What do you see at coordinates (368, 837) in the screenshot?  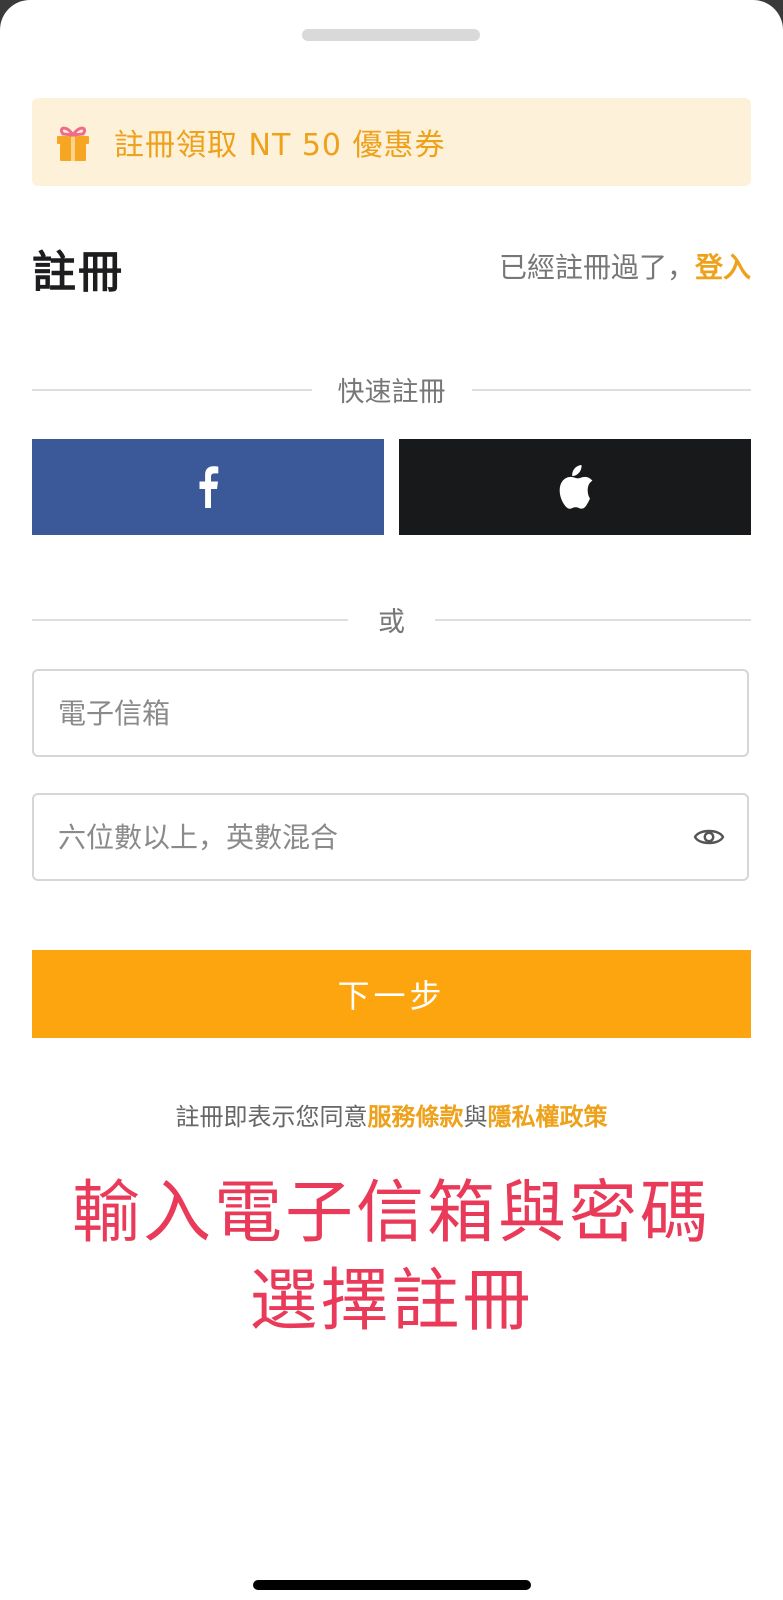 I see `password-field` at bounding box center [368, 837].